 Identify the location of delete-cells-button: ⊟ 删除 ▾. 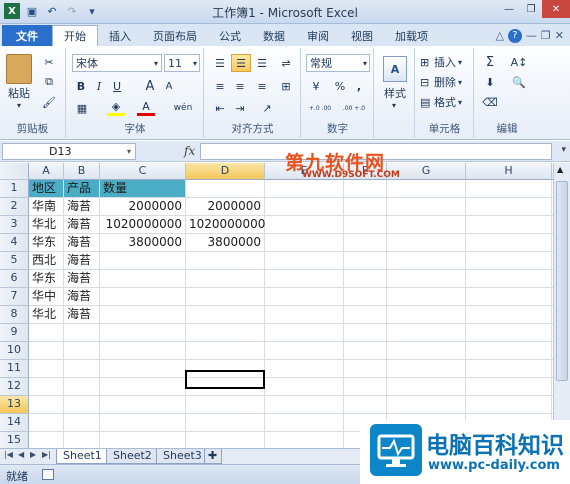
(446, 82).